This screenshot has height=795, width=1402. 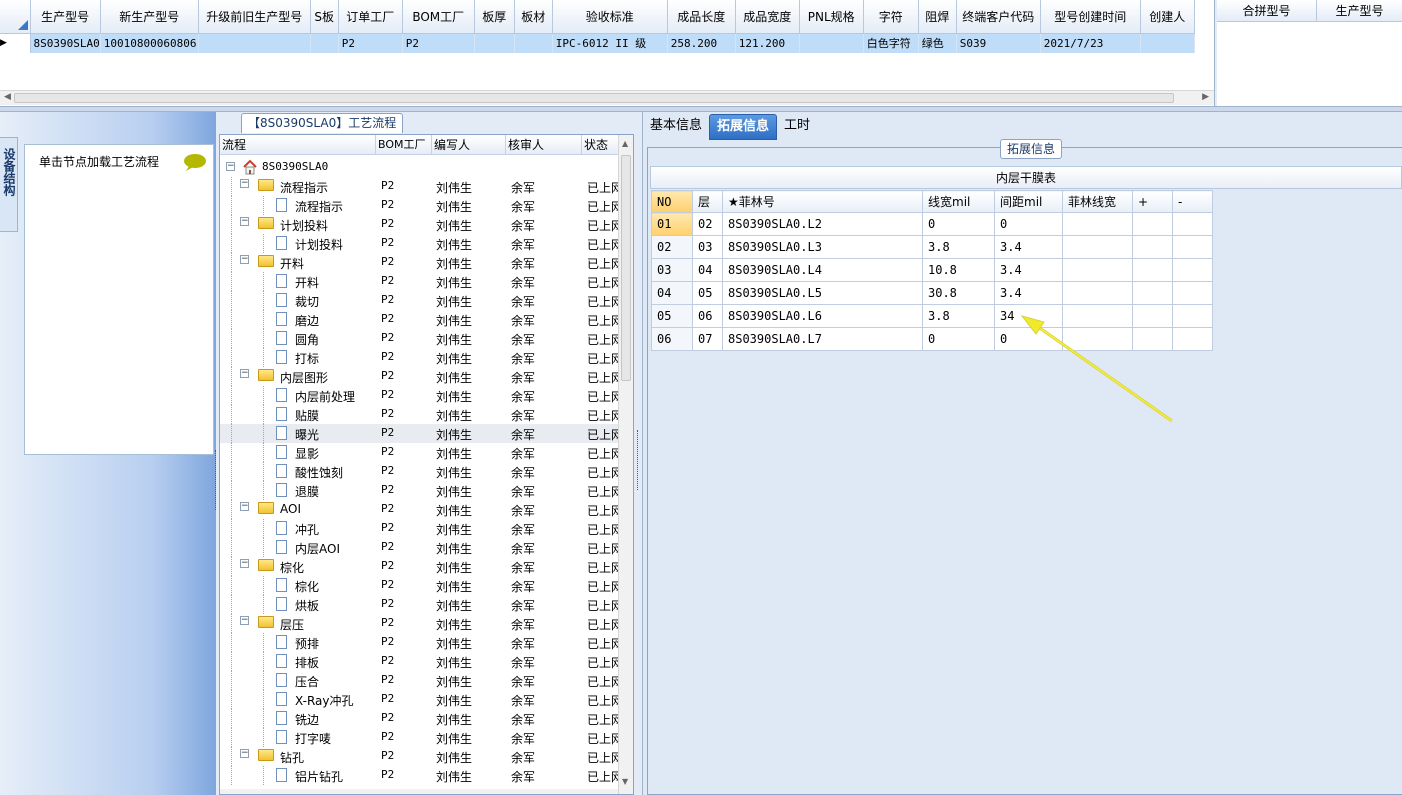 I want to click on col-header-process: 流程, so click(x=298, y=144).